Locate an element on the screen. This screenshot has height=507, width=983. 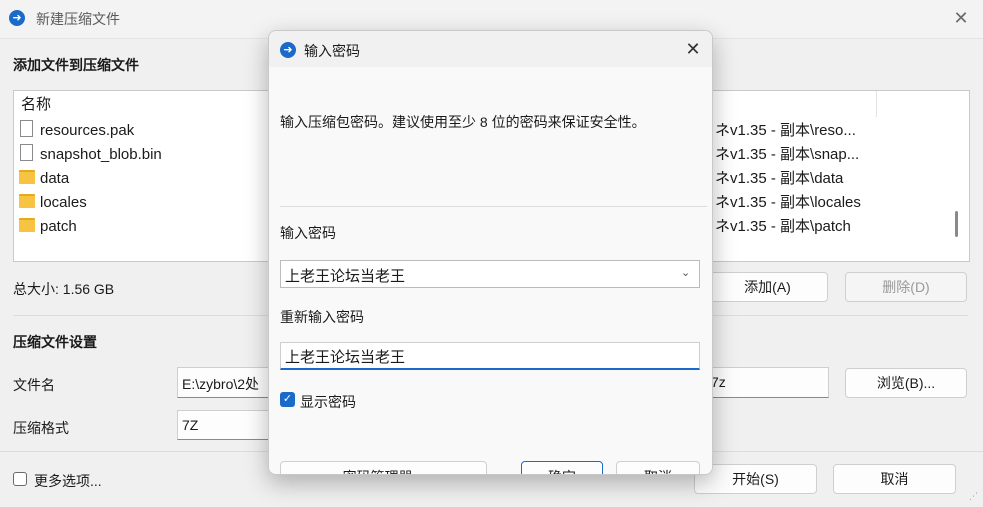
add-button: 添加(A) is located at coordinates (767, 287).